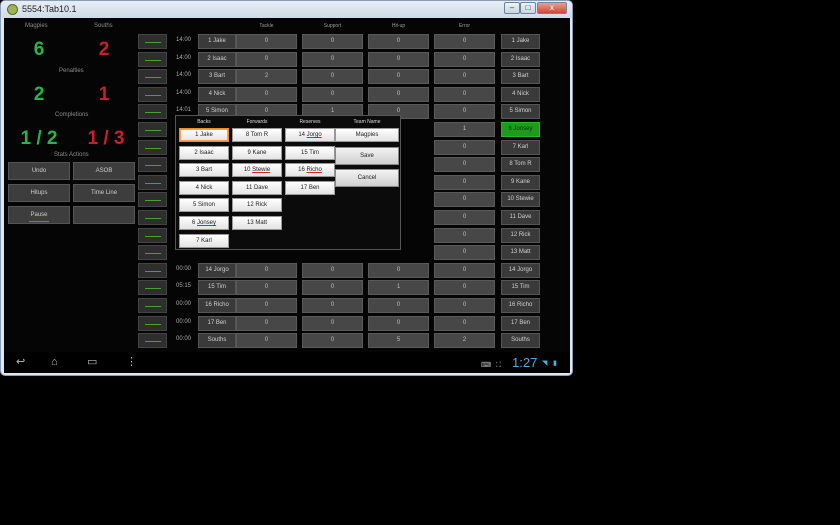 The height and width of the screenshot is (525, 840). What do you see at coordinates (520, 59) in the screenshot?
I see `player-right-button: 2 Isaac` at bounding box center [520, 59].